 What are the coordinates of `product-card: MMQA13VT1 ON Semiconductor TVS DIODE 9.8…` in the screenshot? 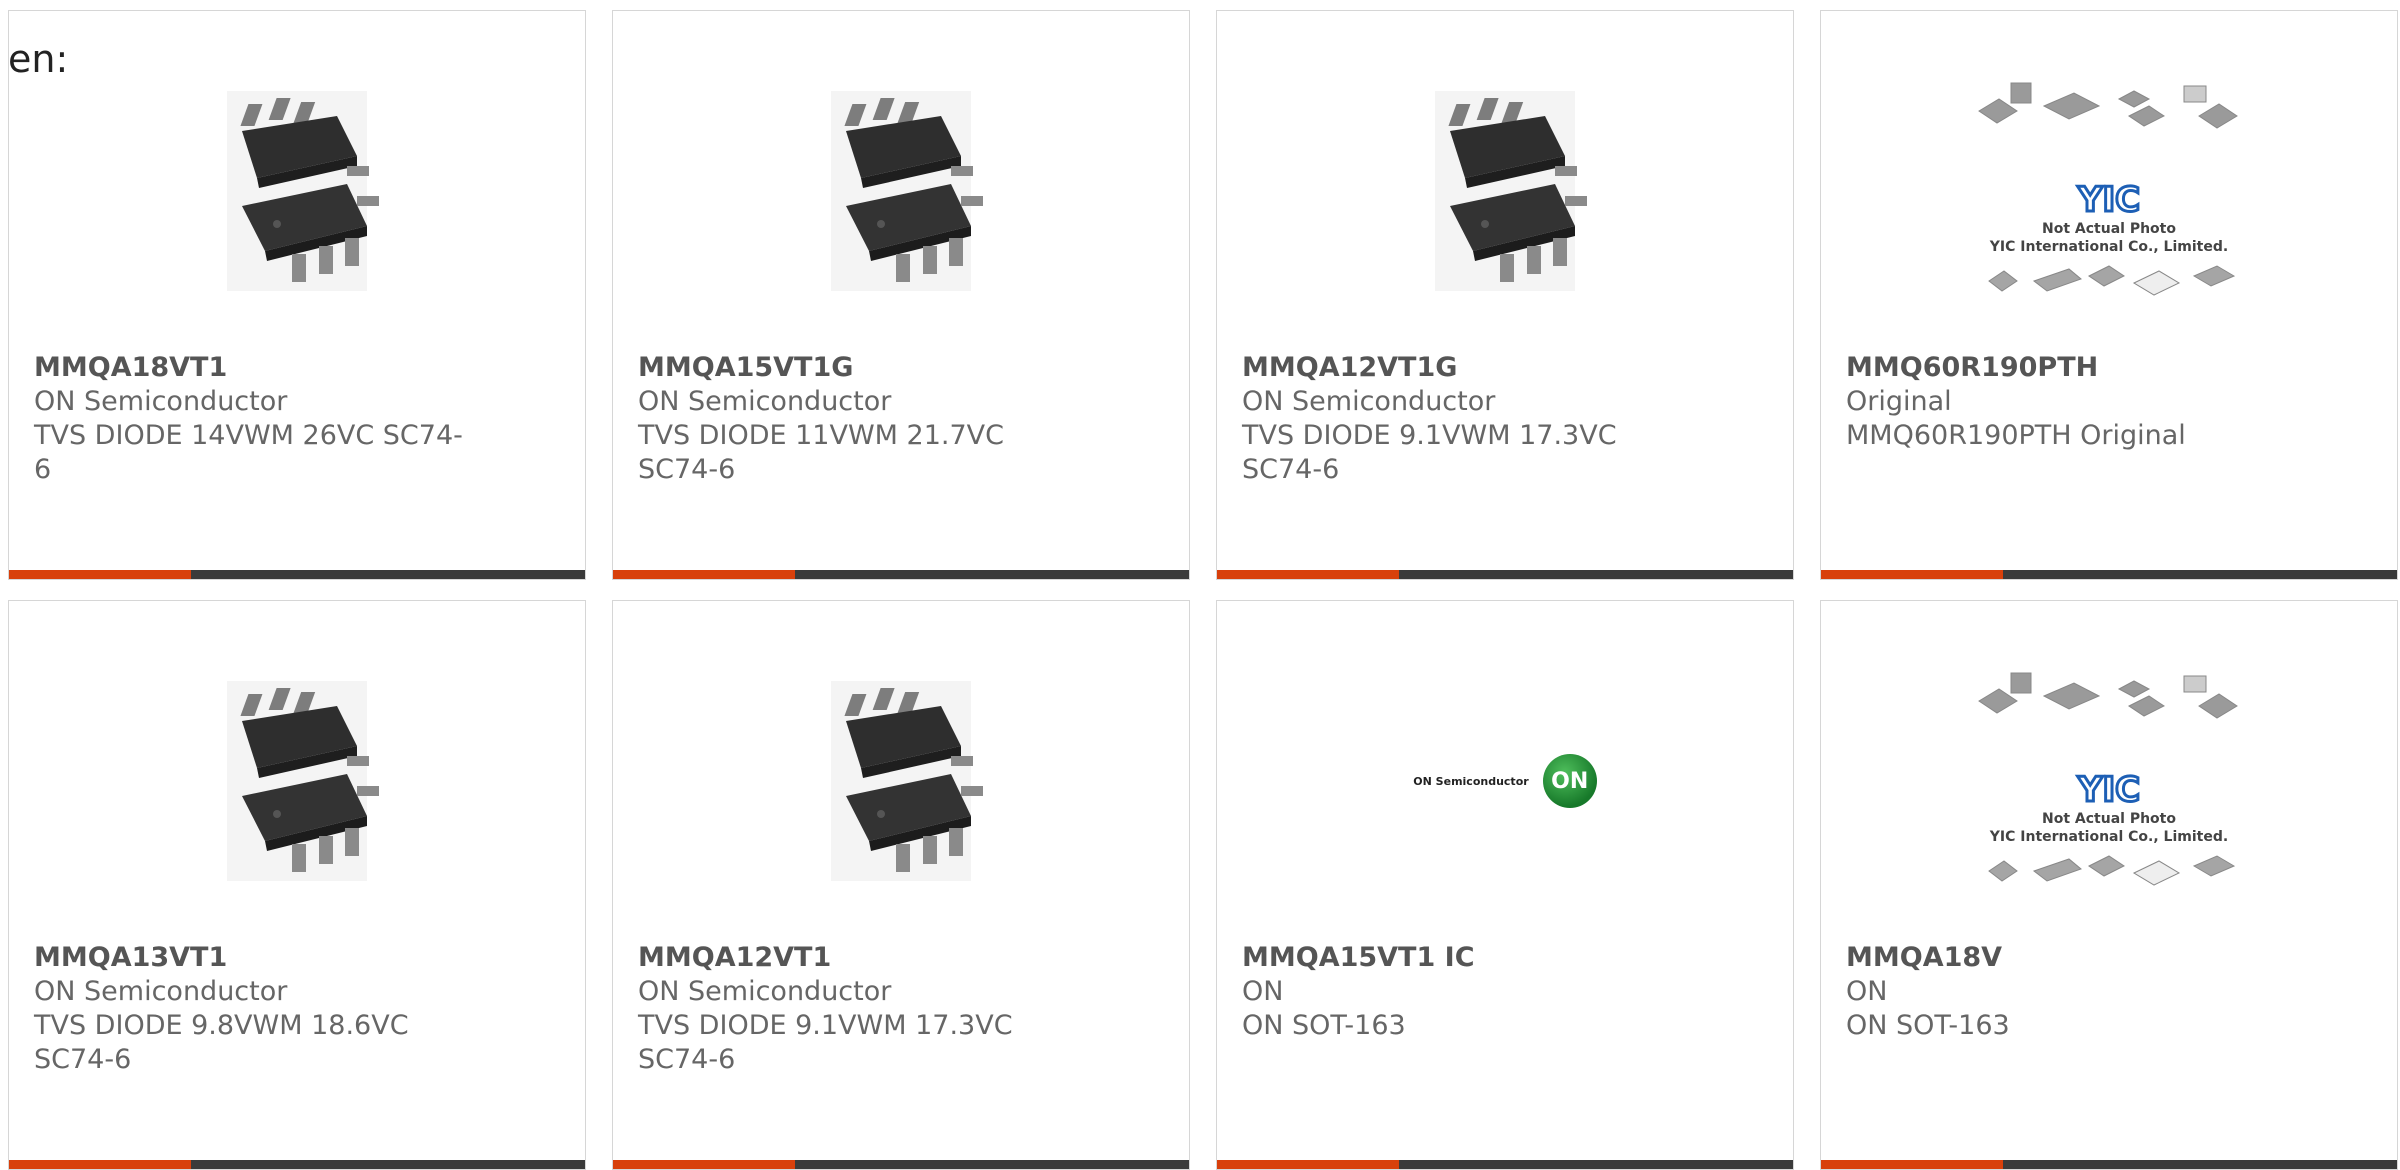 It's located at (297, 885).